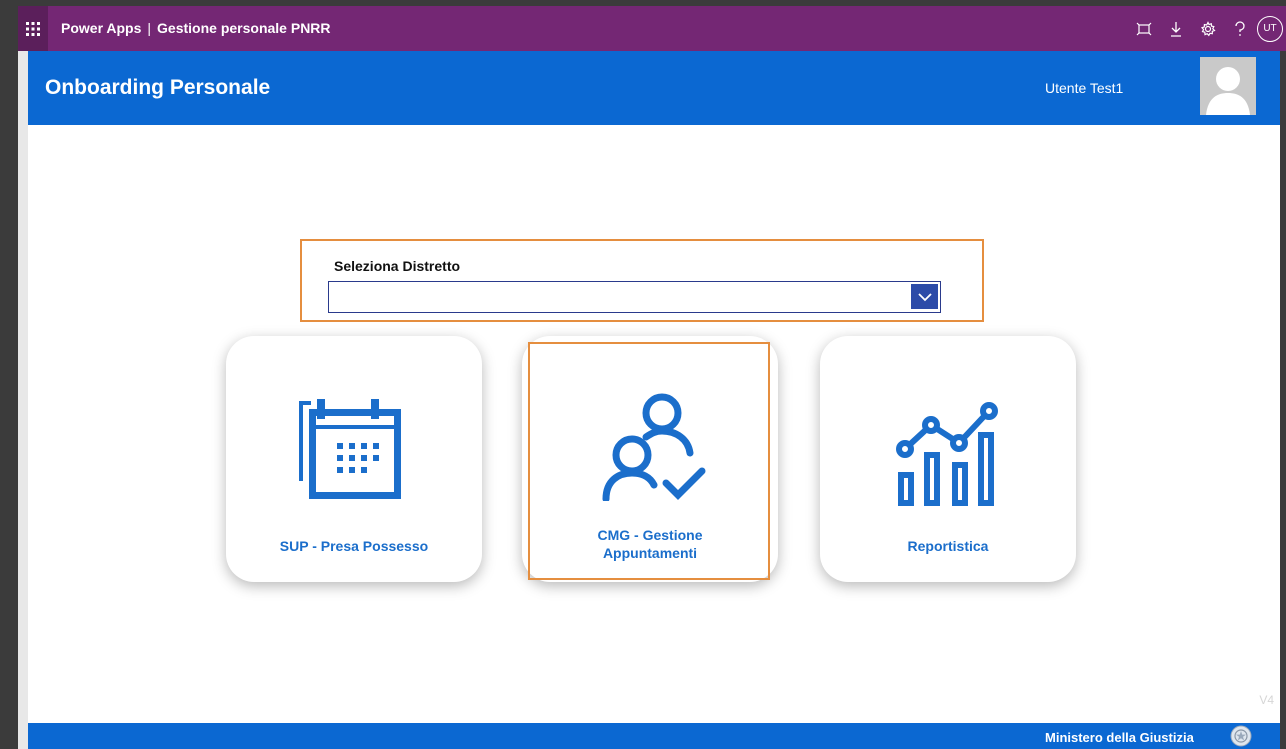  Describe the element at coordinates (354, 546) in the screenshot. I see `card-label: SUP - Presa Possesso` at that location.